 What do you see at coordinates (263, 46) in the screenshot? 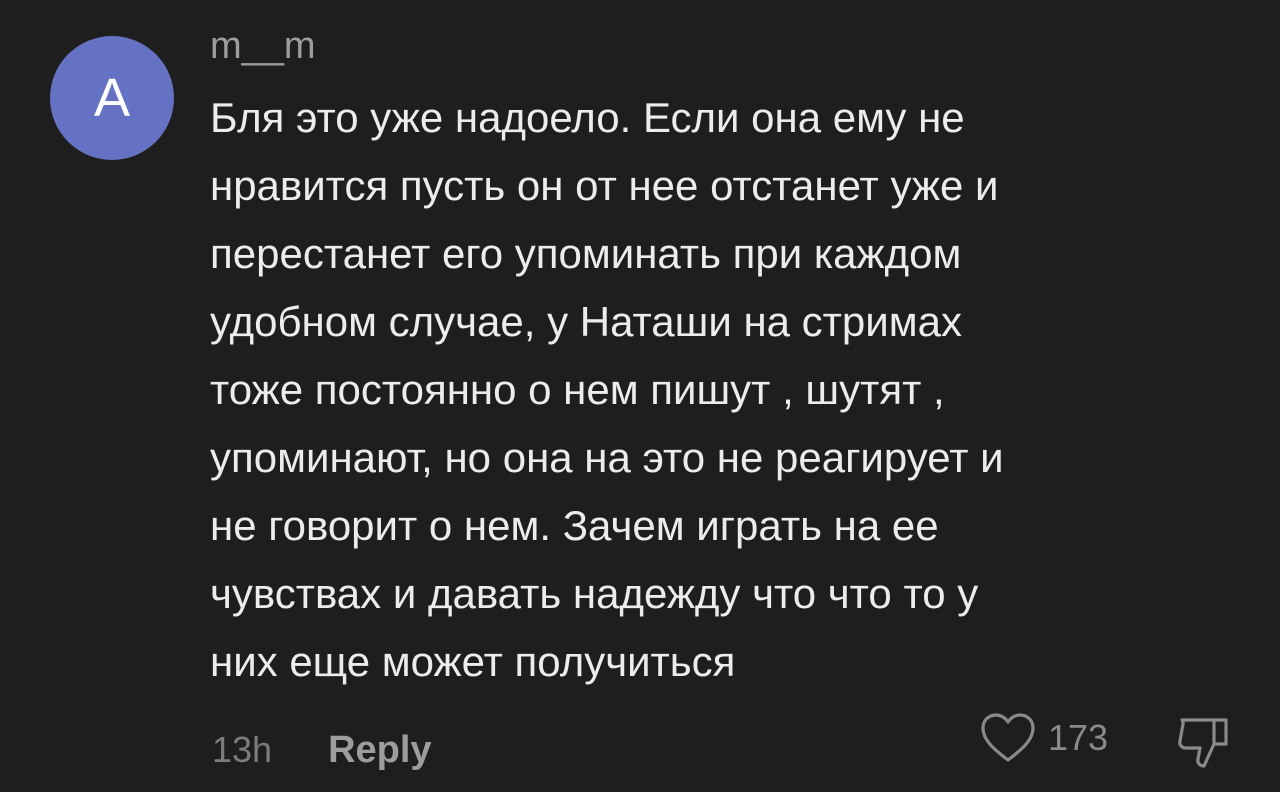
I see `comment-username: m__m` at bounding box center [263, 46].